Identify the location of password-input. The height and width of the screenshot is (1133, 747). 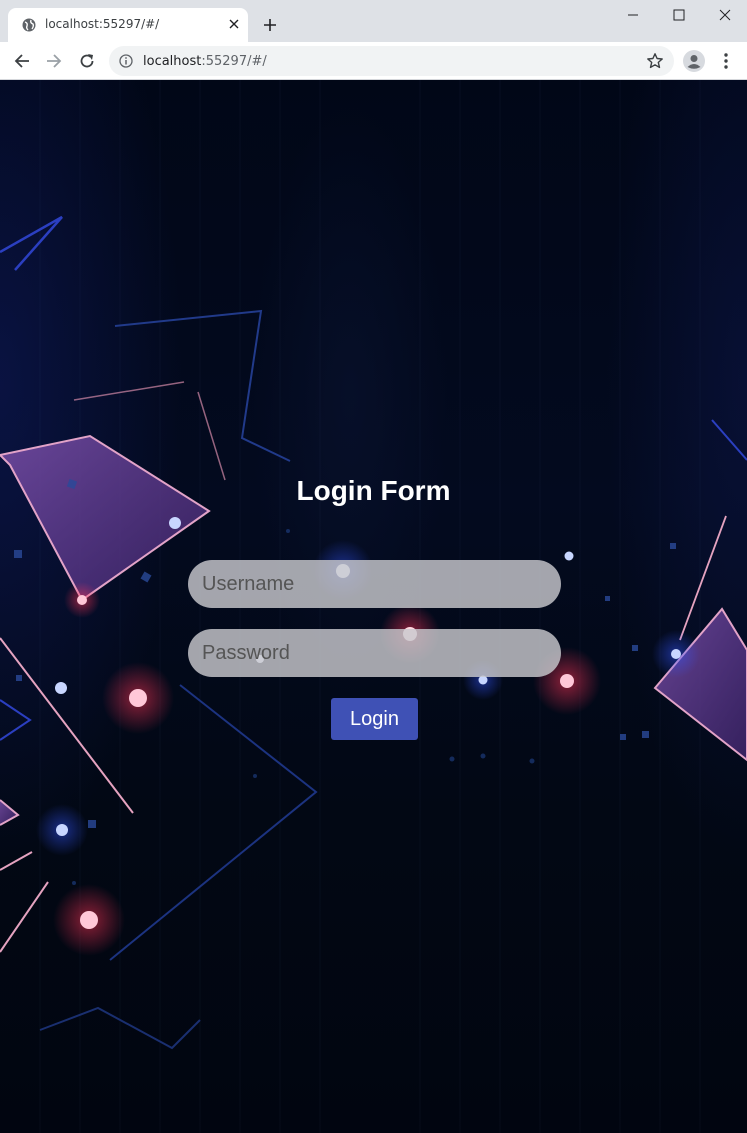
(374, 653).